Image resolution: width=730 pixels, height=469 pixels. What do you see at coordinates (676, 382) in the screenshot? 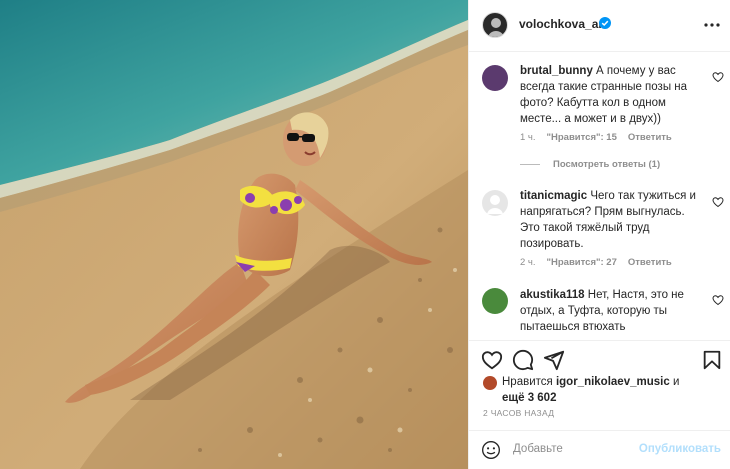
I see `likes-suffix: и` at bounding box center [676, 382].